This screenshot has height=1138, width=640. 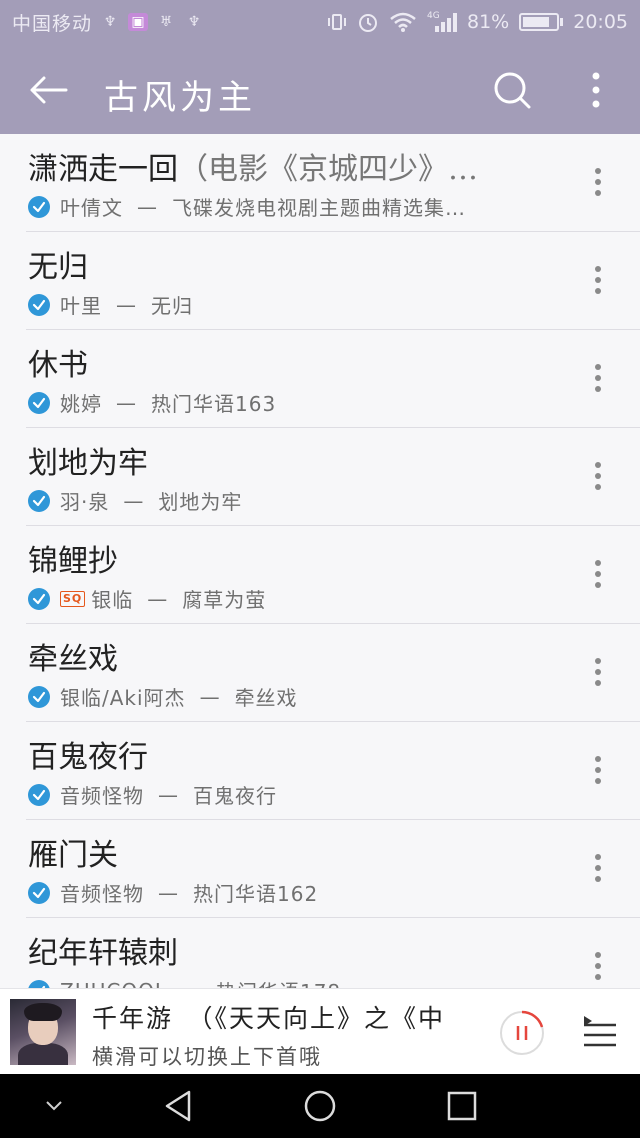 I want to click on status-left: 中国移动 ♆ ▣ ♅ ♆, so click(x=108, y=22).